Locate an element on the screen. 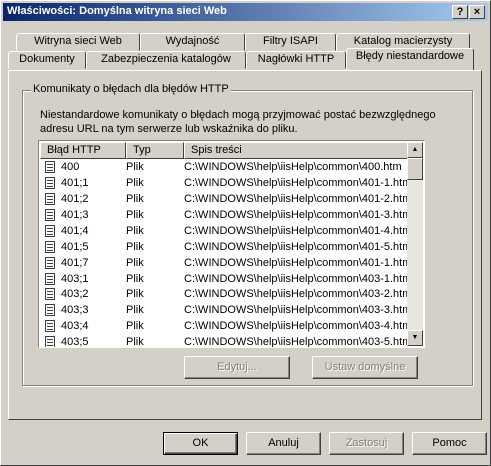 The image size is (491, 466). window-title: Właściwości: Domyślna witryna sieci Web is located at coordinates (117, 11).